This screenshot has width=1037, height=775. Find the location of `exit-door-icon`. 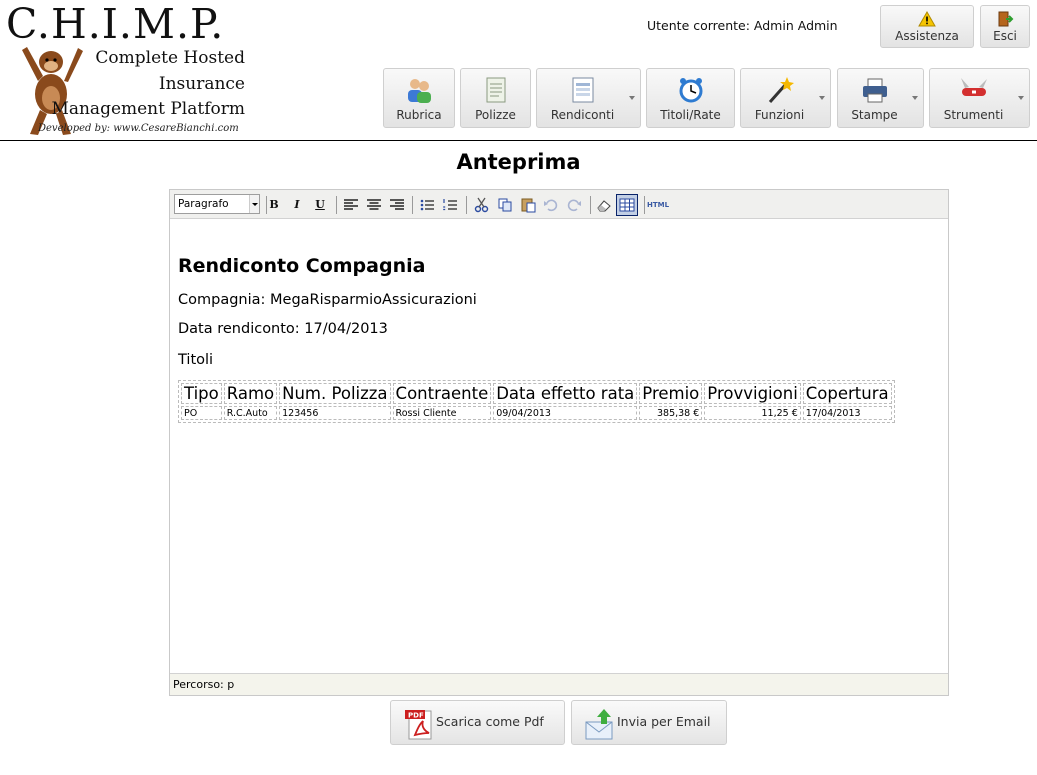

exit-door-icon is located at coordinates (1006, 19).